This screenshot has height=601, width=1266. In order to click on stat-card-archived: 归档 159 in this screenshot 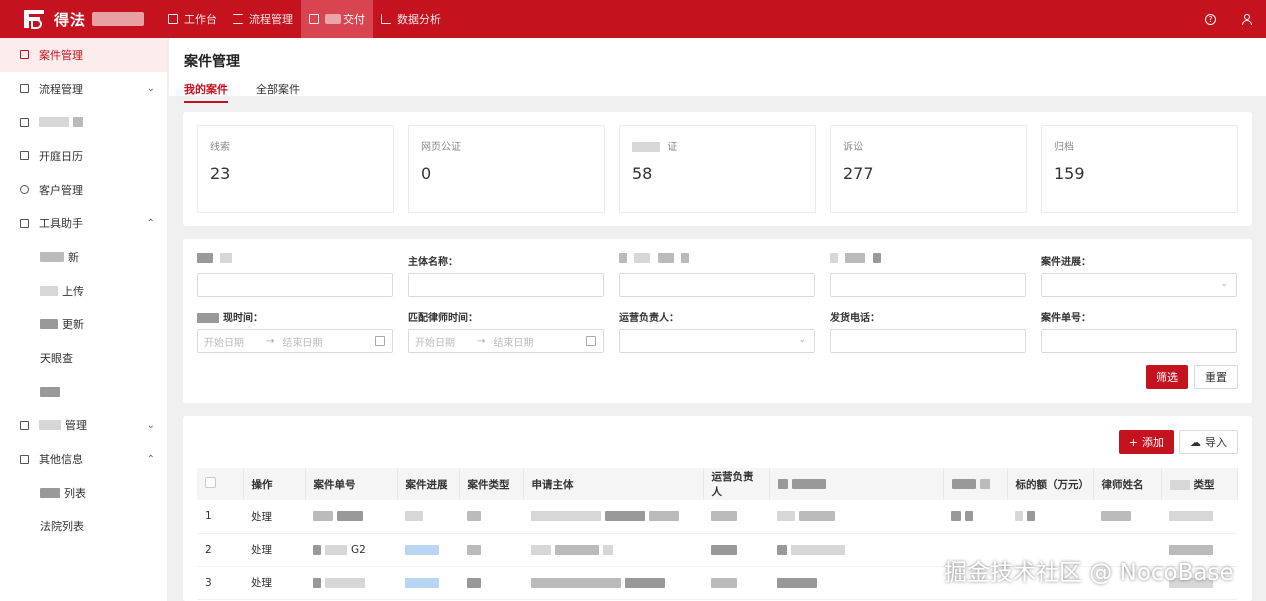, I will do `click(1139, 169)`.